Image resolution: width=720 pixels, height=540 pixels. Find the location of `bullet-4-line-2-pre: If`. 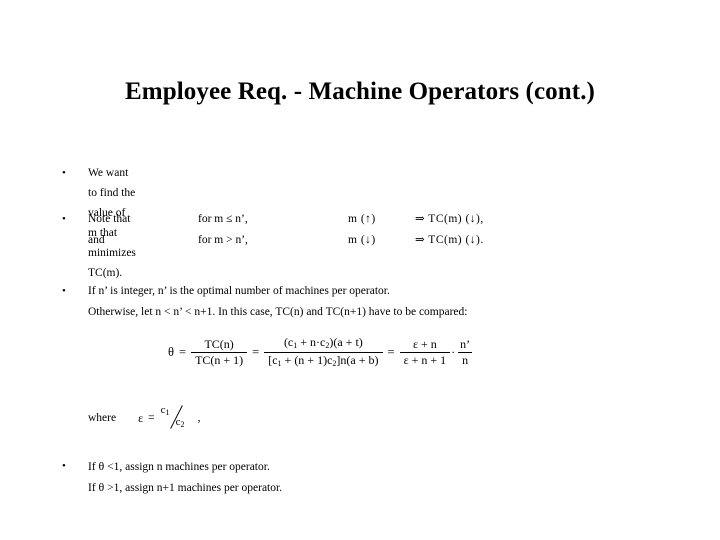

bullet-4-line-2-pre: If is located at coordinates (93, 488).